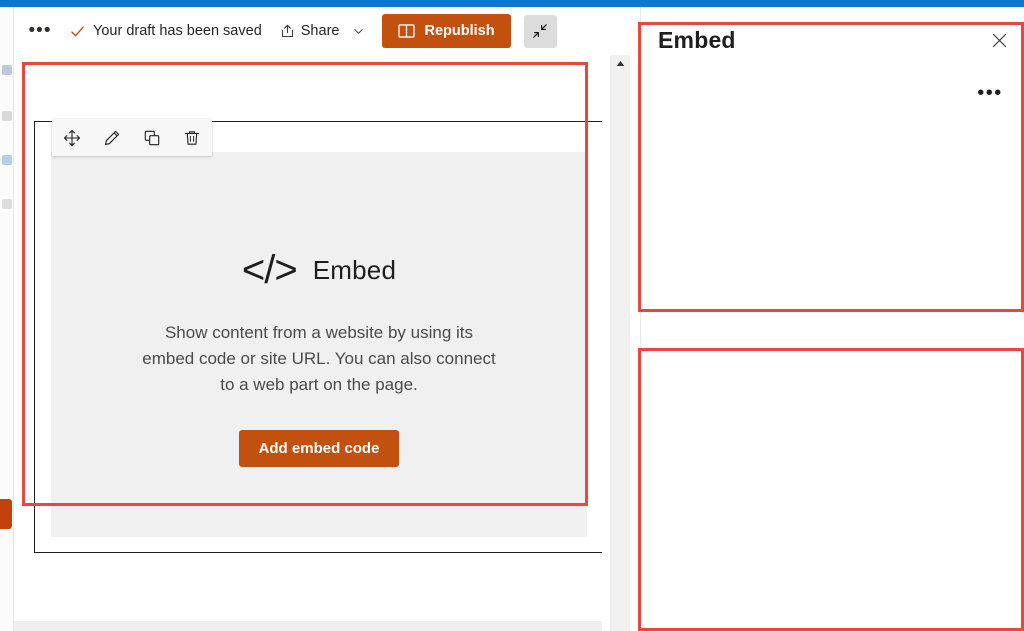 The width and height of the screenshot is (1024, 631). I want to click on move-handle, so click(72, 138).